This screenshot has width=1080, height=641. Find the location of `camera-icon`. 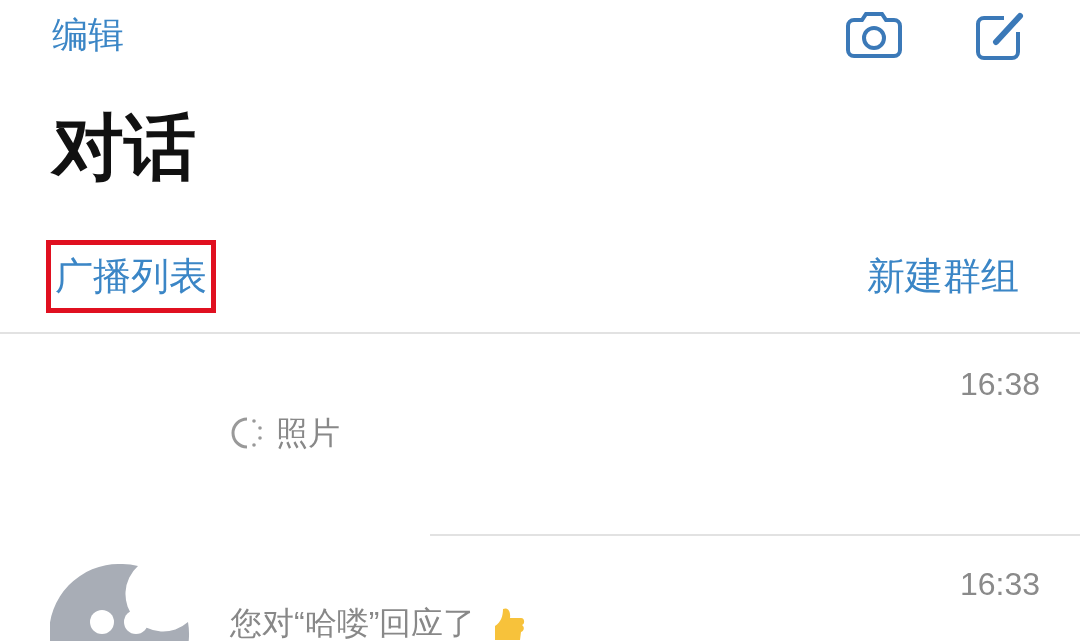

camera-icon is located at coordinates (874, 35).